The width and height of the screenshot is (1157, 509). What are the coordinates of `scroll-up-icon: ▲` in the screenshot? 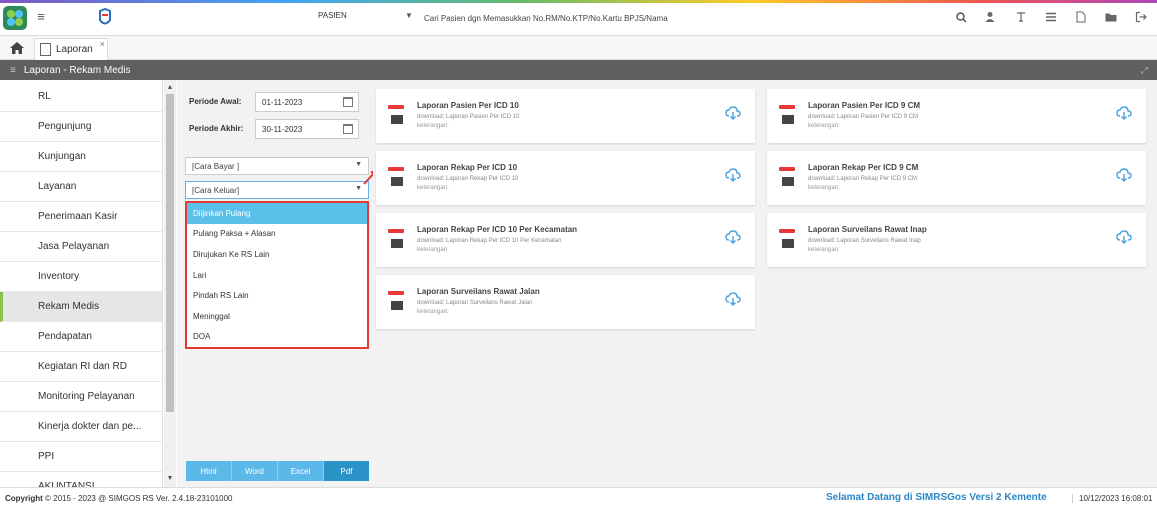 It's located at (170, 88).